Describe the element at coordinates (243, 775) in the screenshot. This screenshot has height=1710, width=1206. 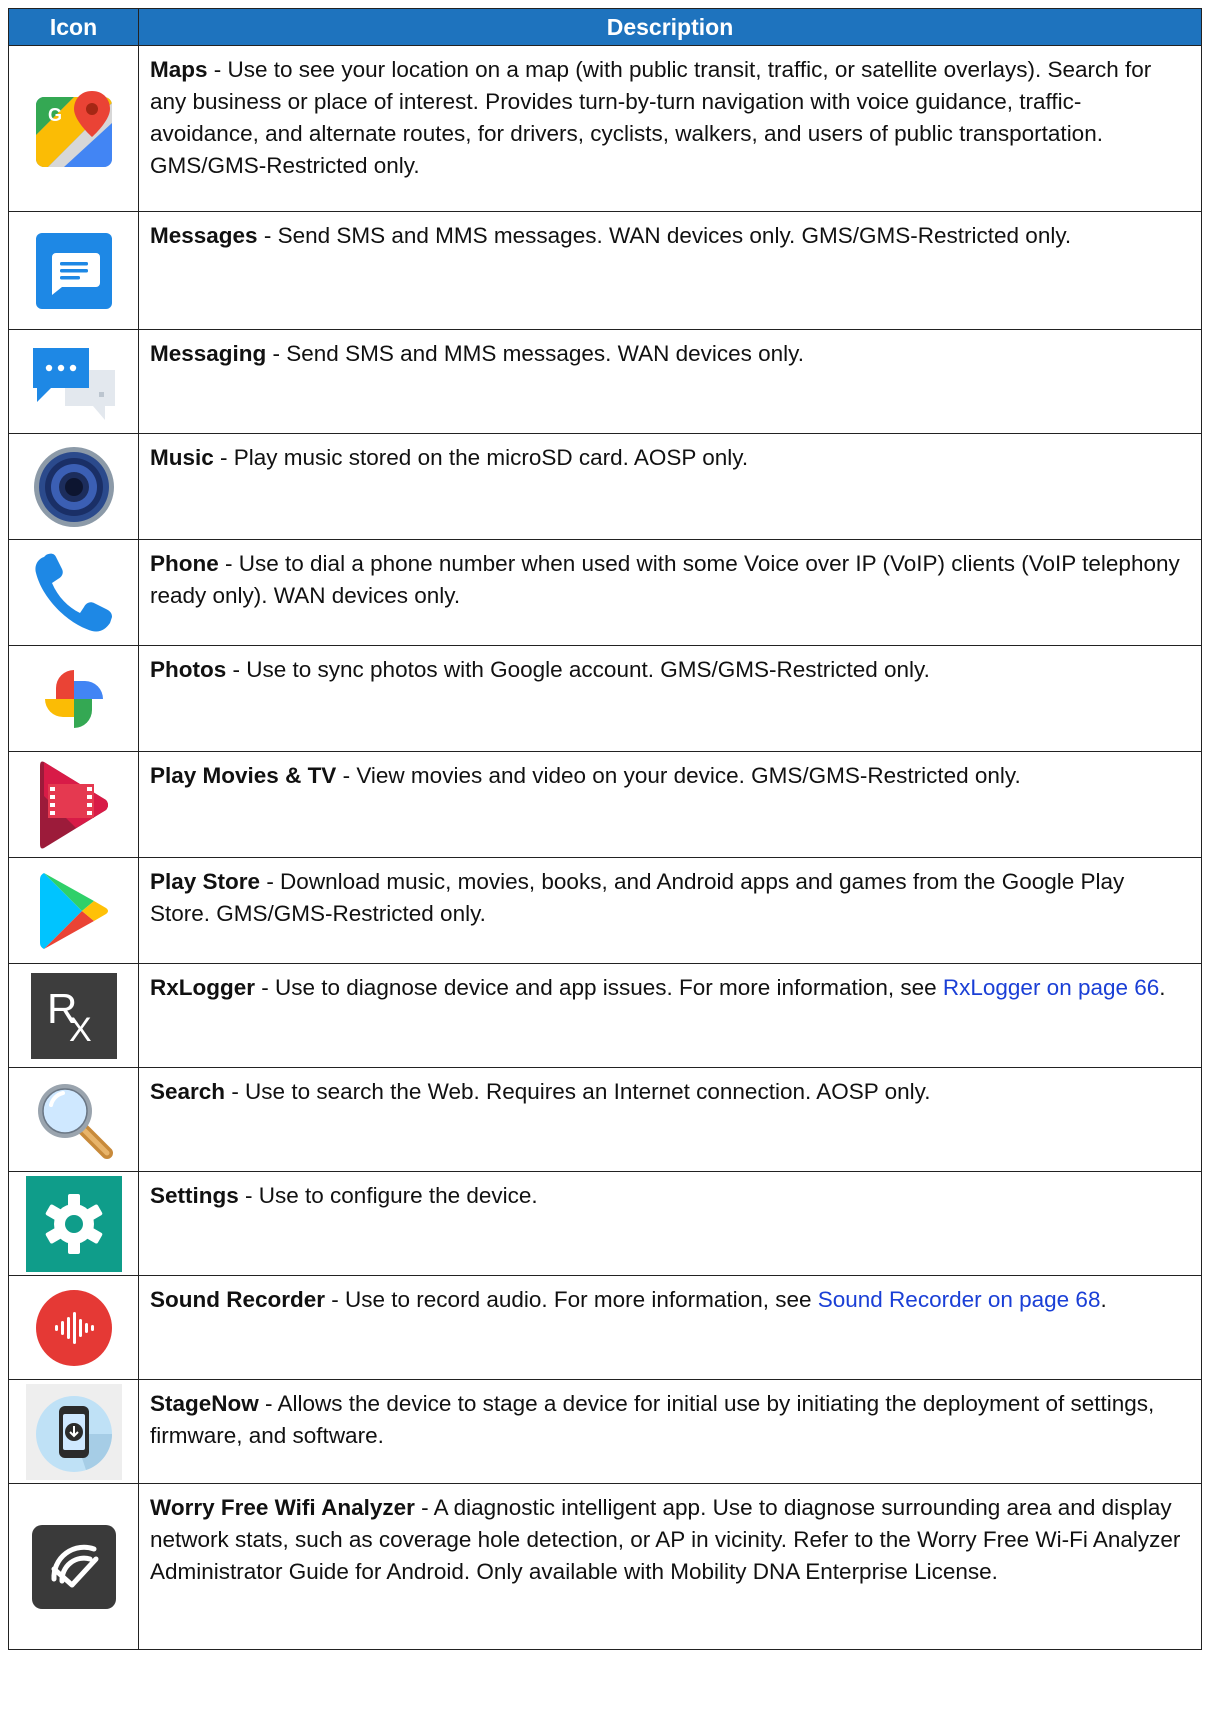
I see `app-name: Play Movies & TV` at that location.